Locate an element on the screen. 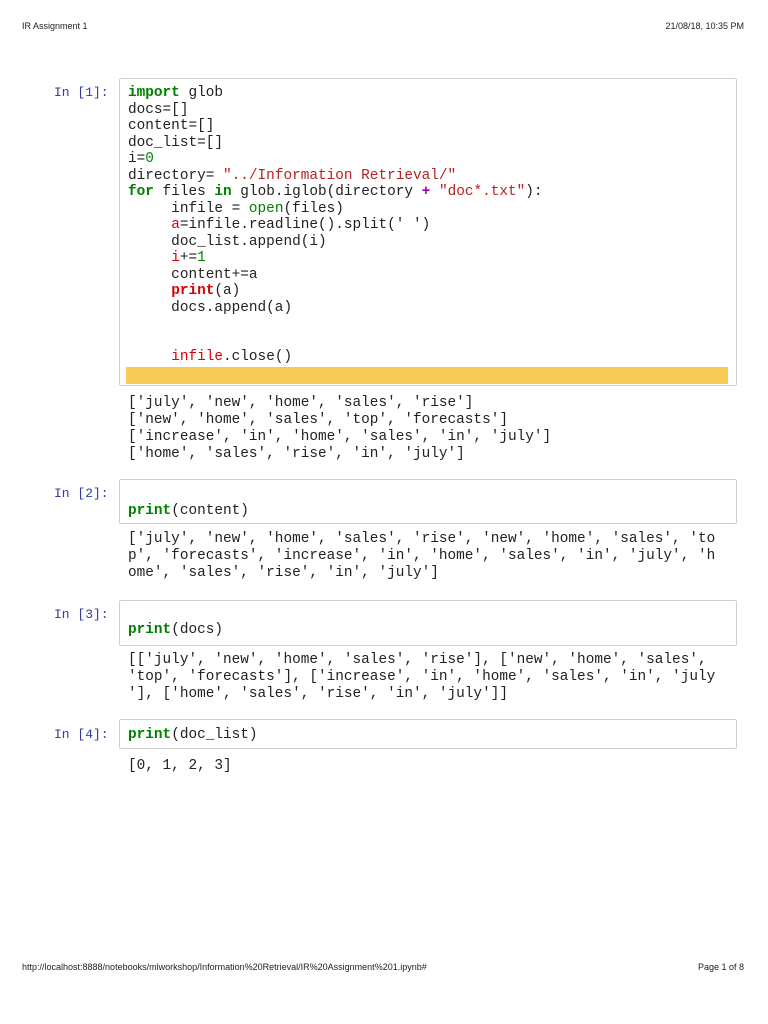 The height and width of the screenshot is (1024, 768). code-line: docs.append(a) is located at coordinates (335, 308).